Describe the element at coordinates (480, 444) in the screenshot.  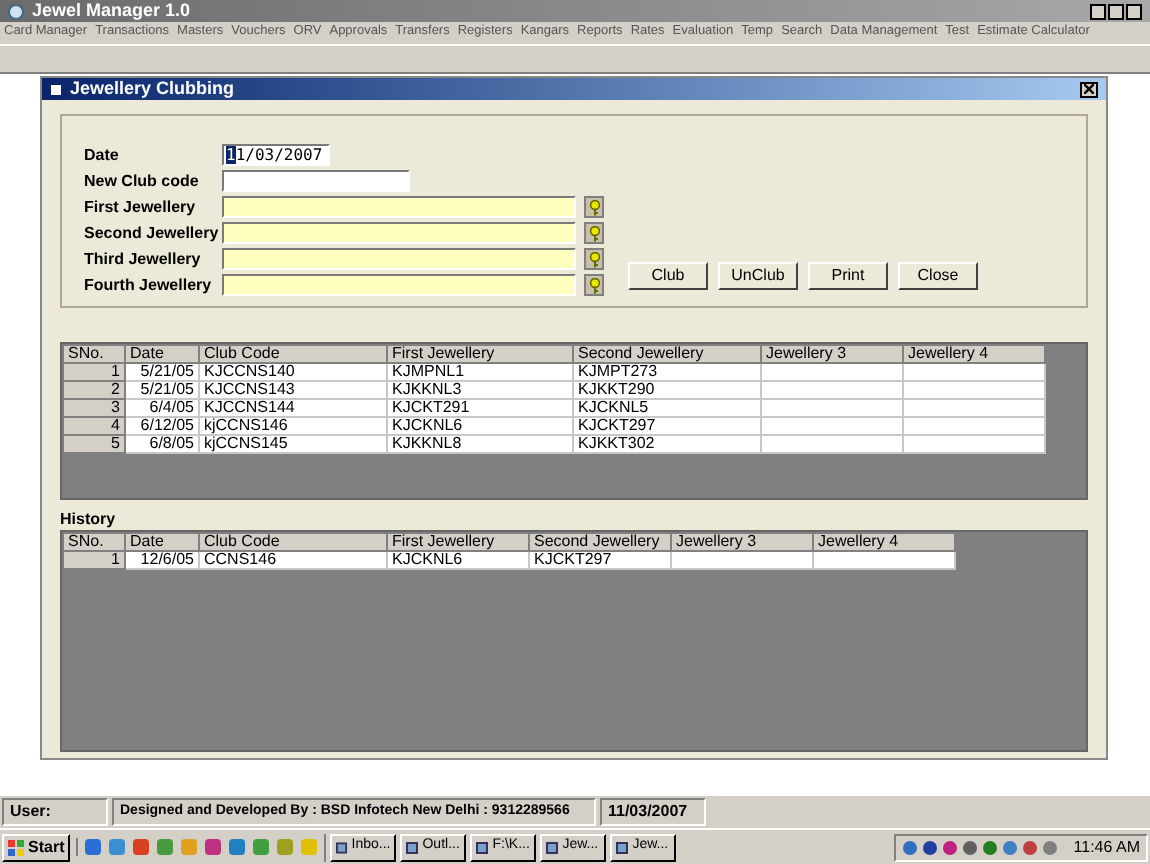
I see `table-cell: KJKKNL8` at that location.